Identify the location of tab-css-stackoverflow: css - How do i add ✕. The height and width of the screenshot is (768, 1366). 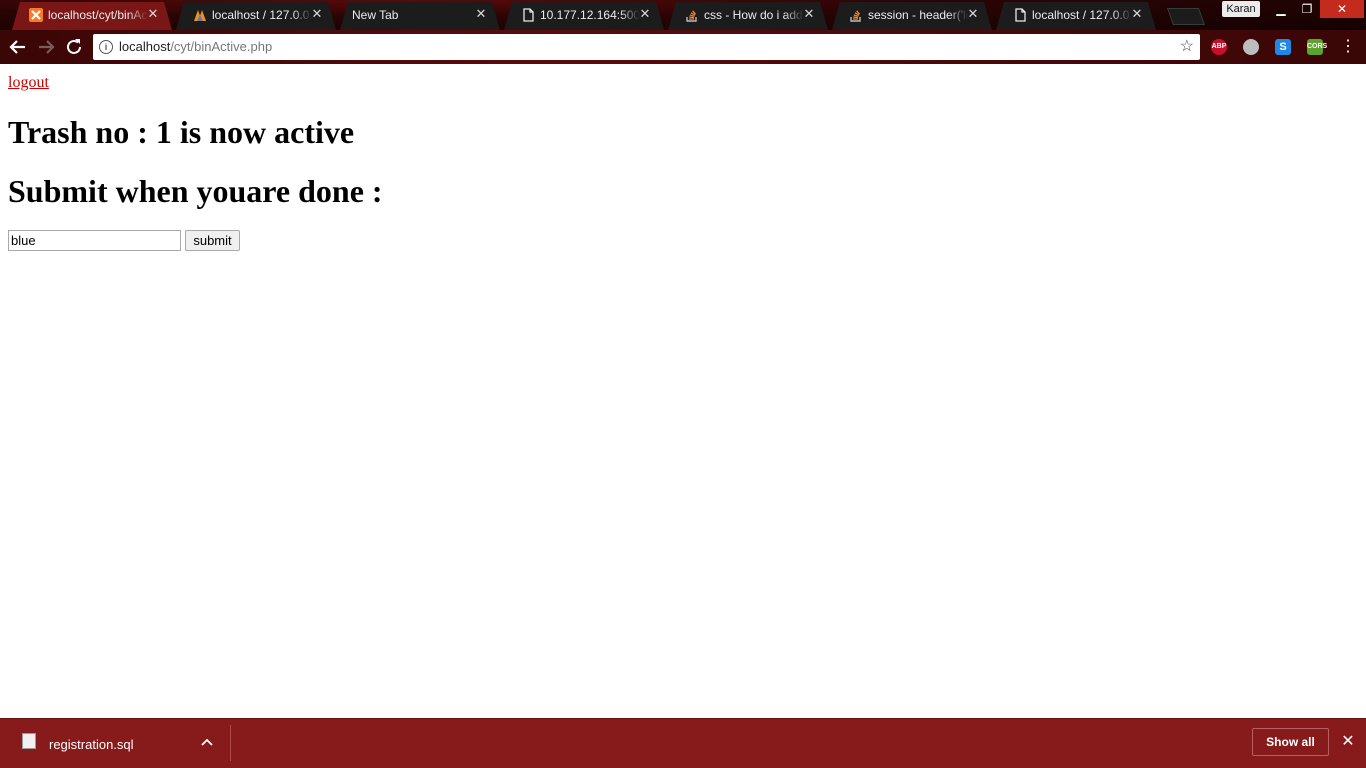
(748, 16).